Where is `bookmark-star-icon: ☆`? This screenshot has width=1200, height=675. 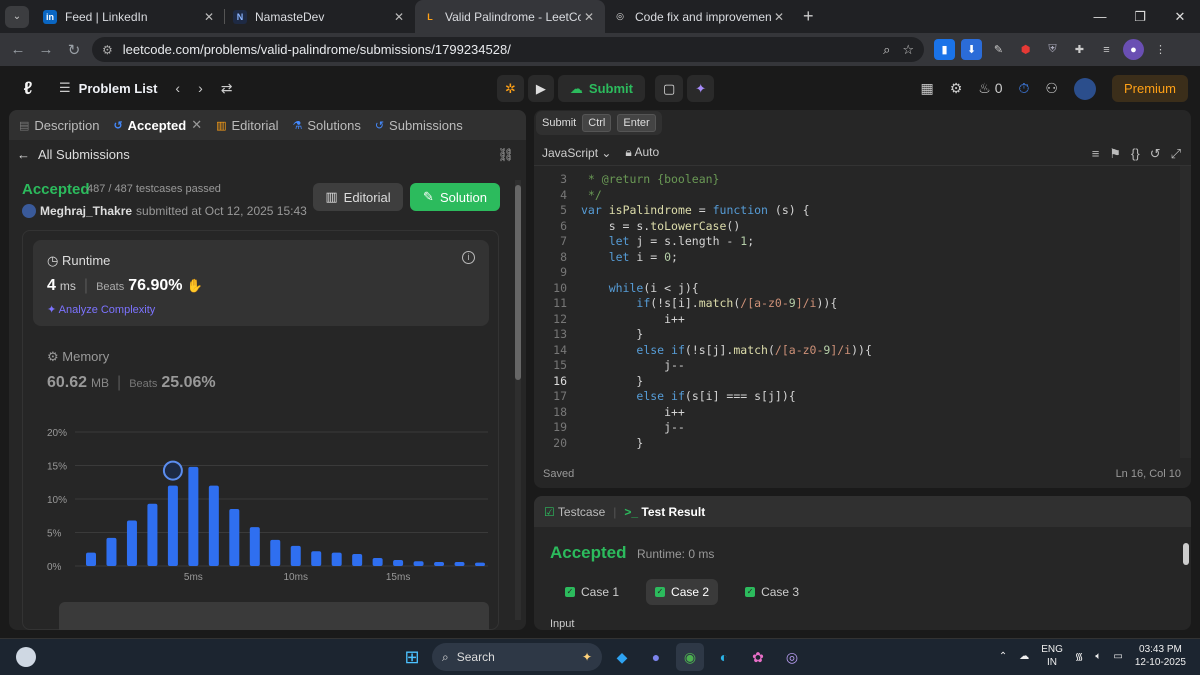
bookmark-star-icon: ☆ is located at coordinates (908, 50).